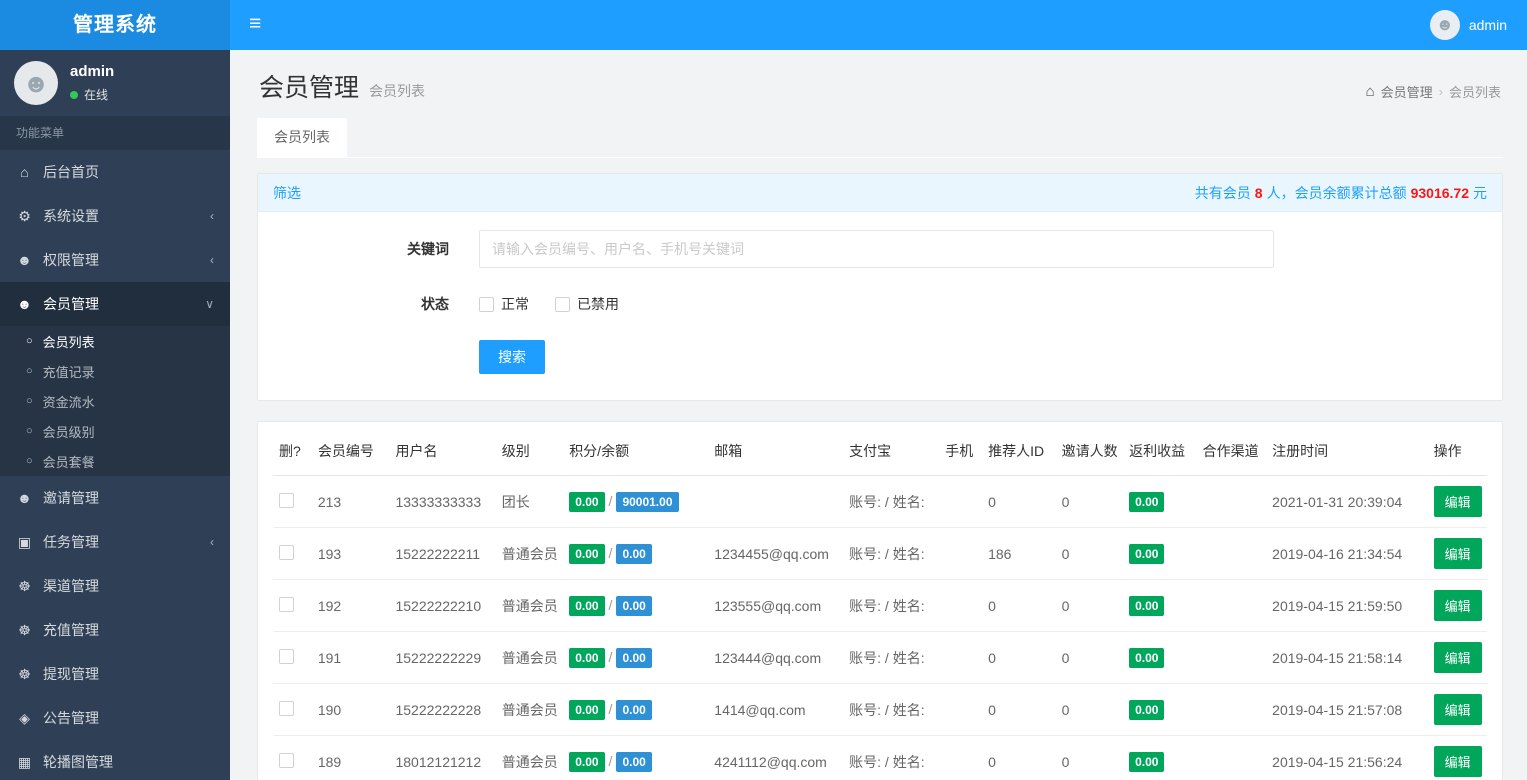 The width and height of the screenshot is (1527, 780). What do you see at coordinates (92, 71) in the screenshot?
I see `profile-name: admin` at bounding box center [92, 71].